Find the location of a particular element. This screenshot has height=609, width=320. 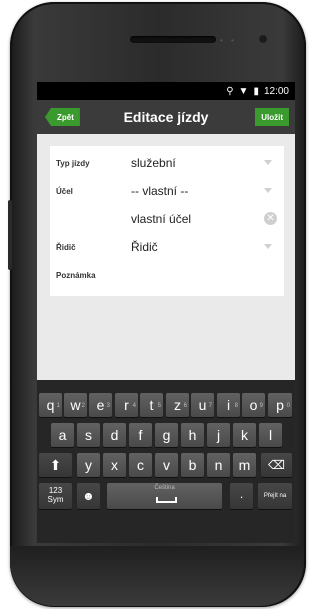

field-driver: Řidič Řidič is located at coordinates (167, 248).